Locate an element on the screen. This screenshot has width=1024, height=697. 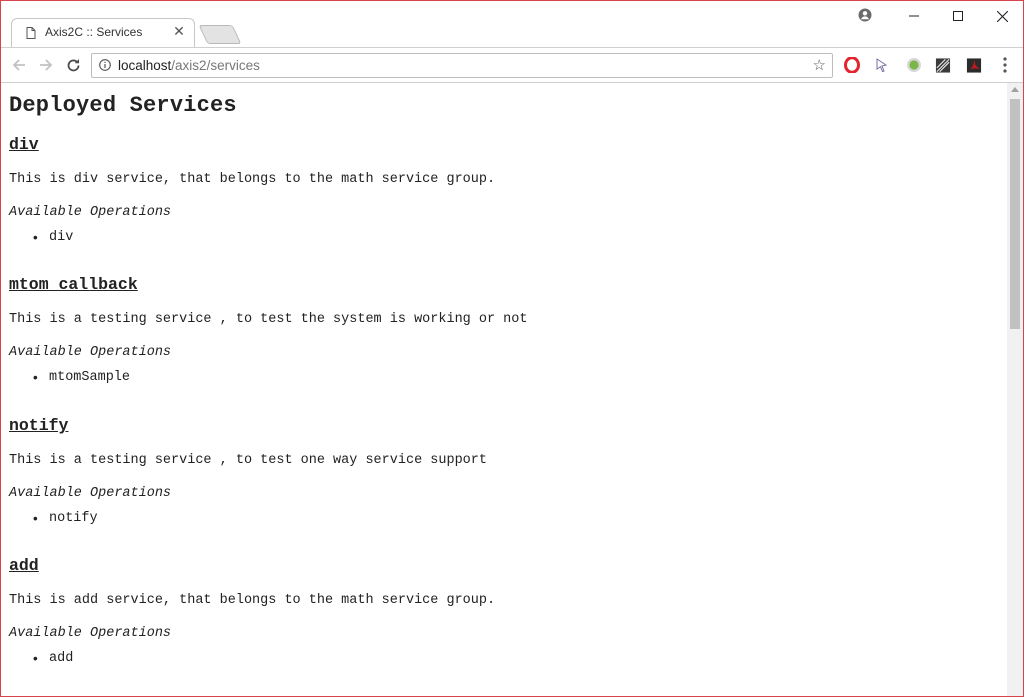
maximize-button is located at coordinates (958, 16).